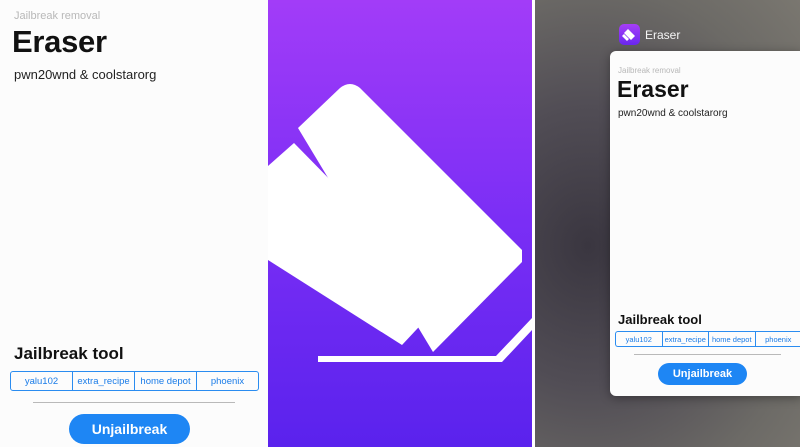 This screenshot has height=447, width=800. I want to click on eraser-app-icon, so click(629, 34).